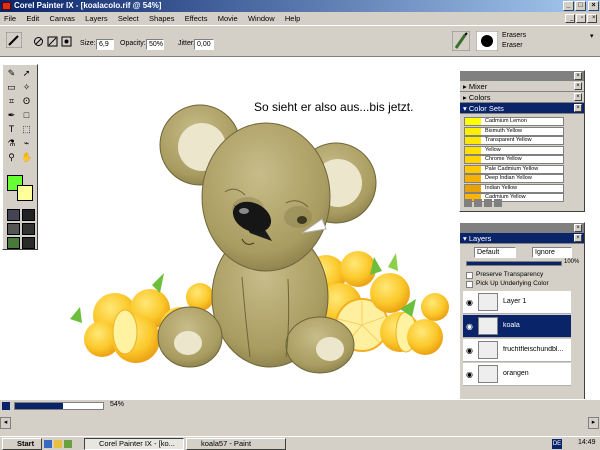 The width and height of the screenshot is (600, 450). Describe the element at coordinates (517, 374) in the screenshot. I see `layer-row: ◉ orangen` at that location.